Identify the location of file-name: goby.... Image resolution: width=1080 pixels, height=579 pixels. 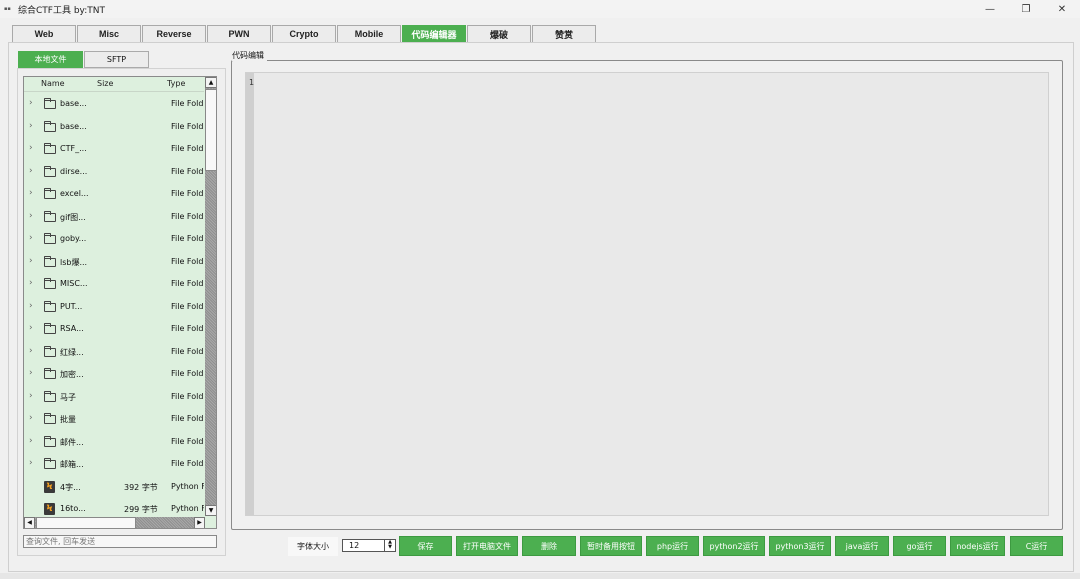
(73, 238).